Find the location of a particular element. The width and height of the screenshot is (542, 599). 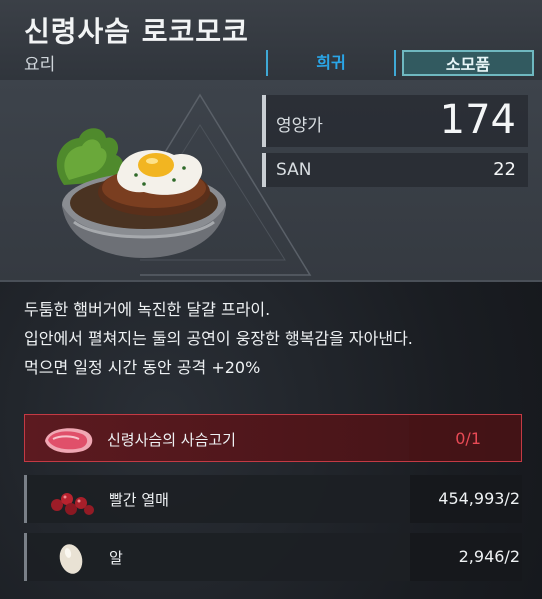

ingredient-count: 454,993/2 is located at coordinates (479, 498).